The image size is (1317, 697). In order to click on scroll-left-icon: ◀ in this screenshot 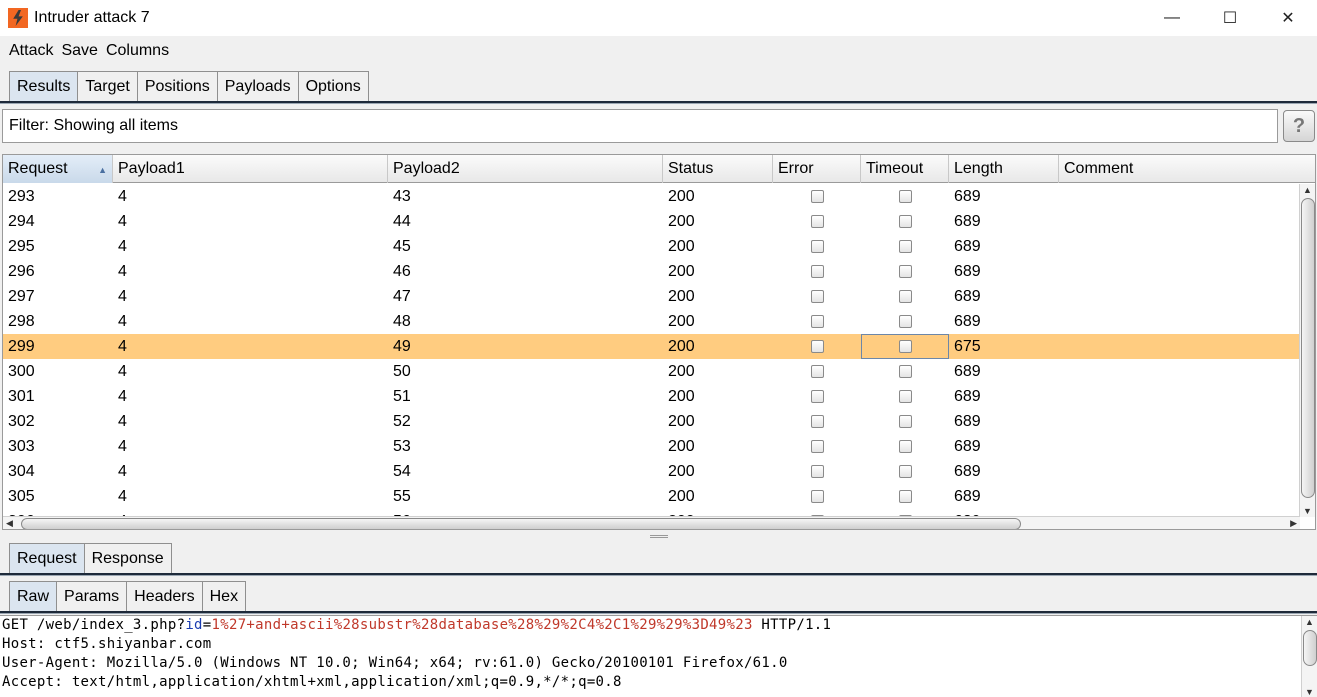, I will do `click(9, 523)`.